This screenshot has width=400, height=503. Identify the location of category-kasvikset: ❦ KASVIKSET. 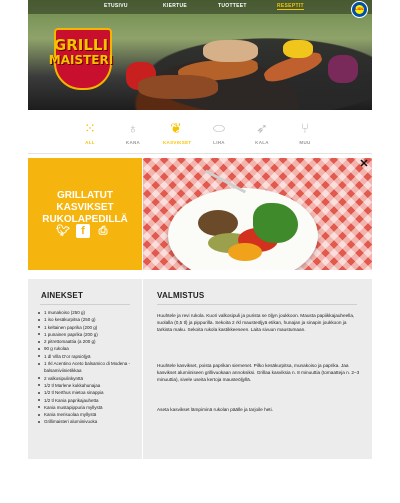
(177, 131).